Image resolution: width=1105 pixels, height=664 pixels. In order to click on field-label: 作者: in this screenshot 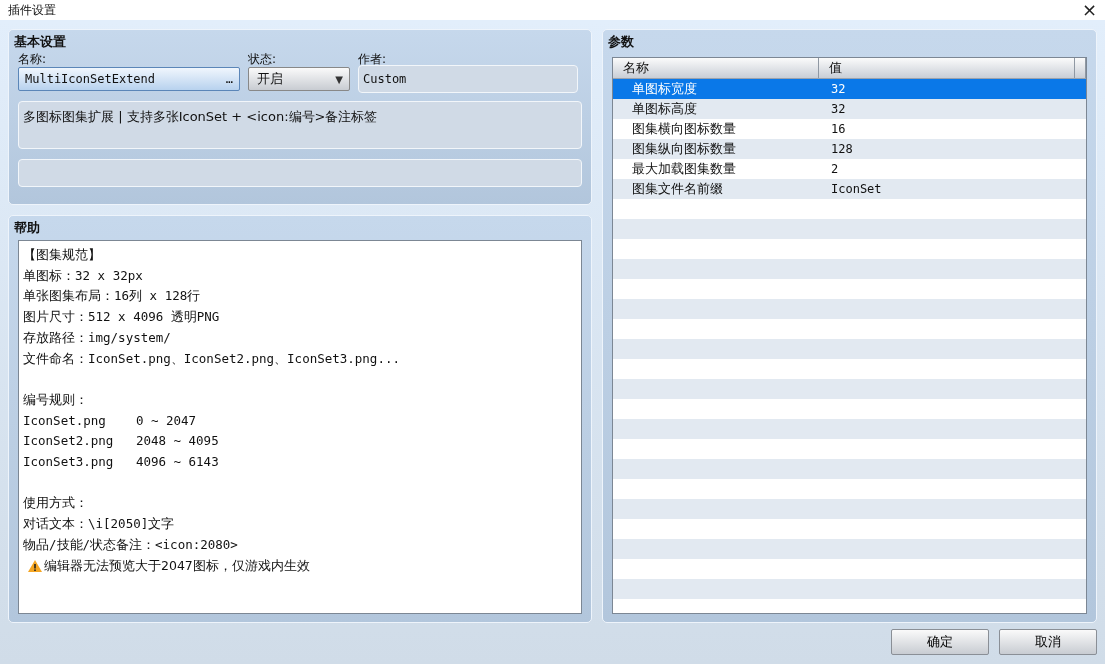, I will do `click(372, 59)`.